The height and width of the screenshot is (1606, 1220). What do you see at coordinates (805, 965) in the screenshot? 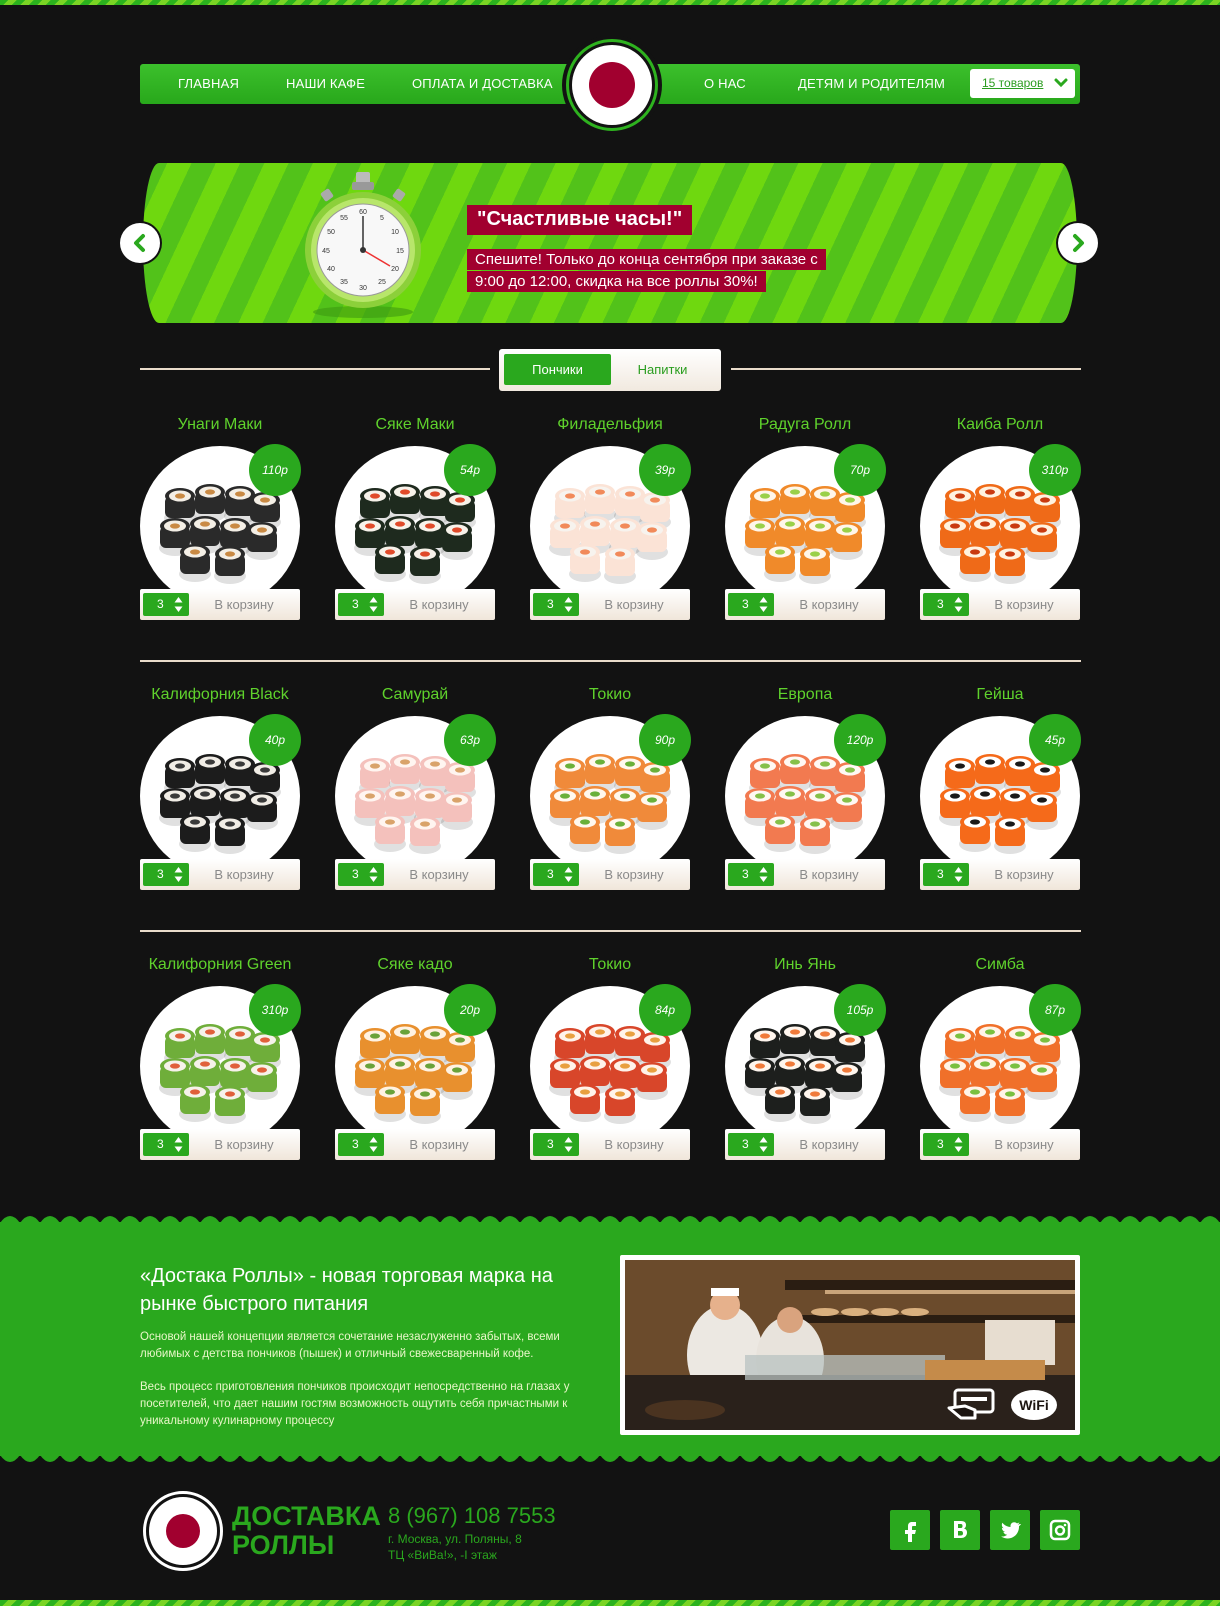
I see `product-name: Инь Янь` at bounding box center [805, 965].